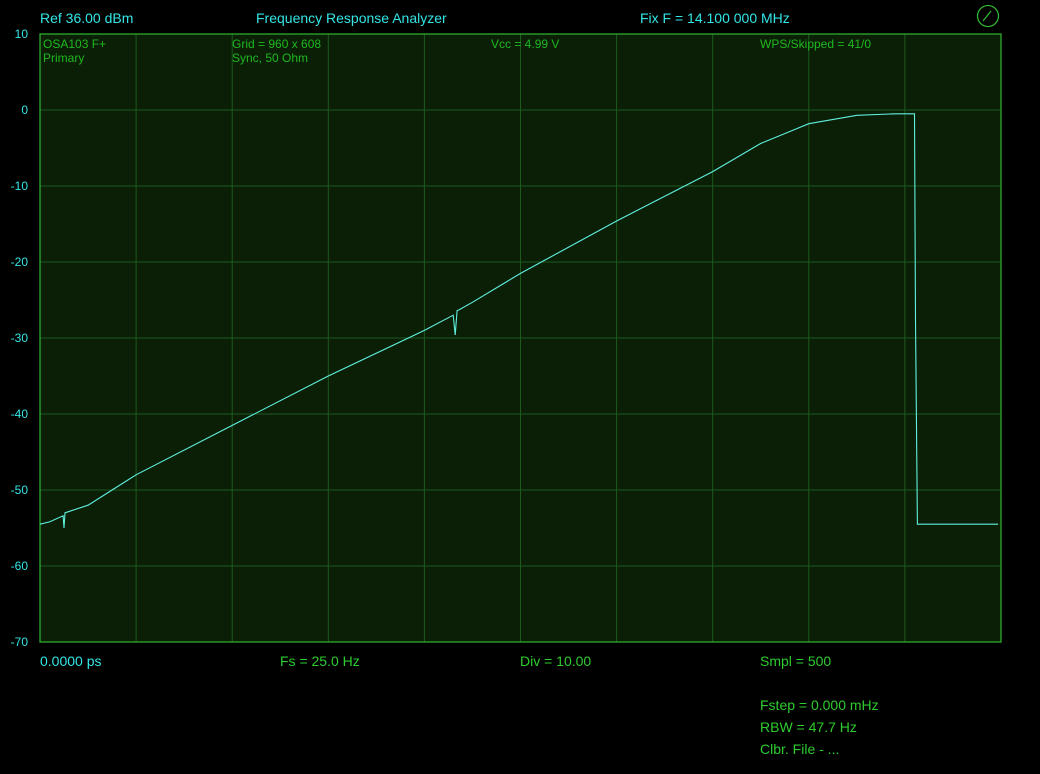  I want to click on y-tick-label: -60, so click(19, 566).